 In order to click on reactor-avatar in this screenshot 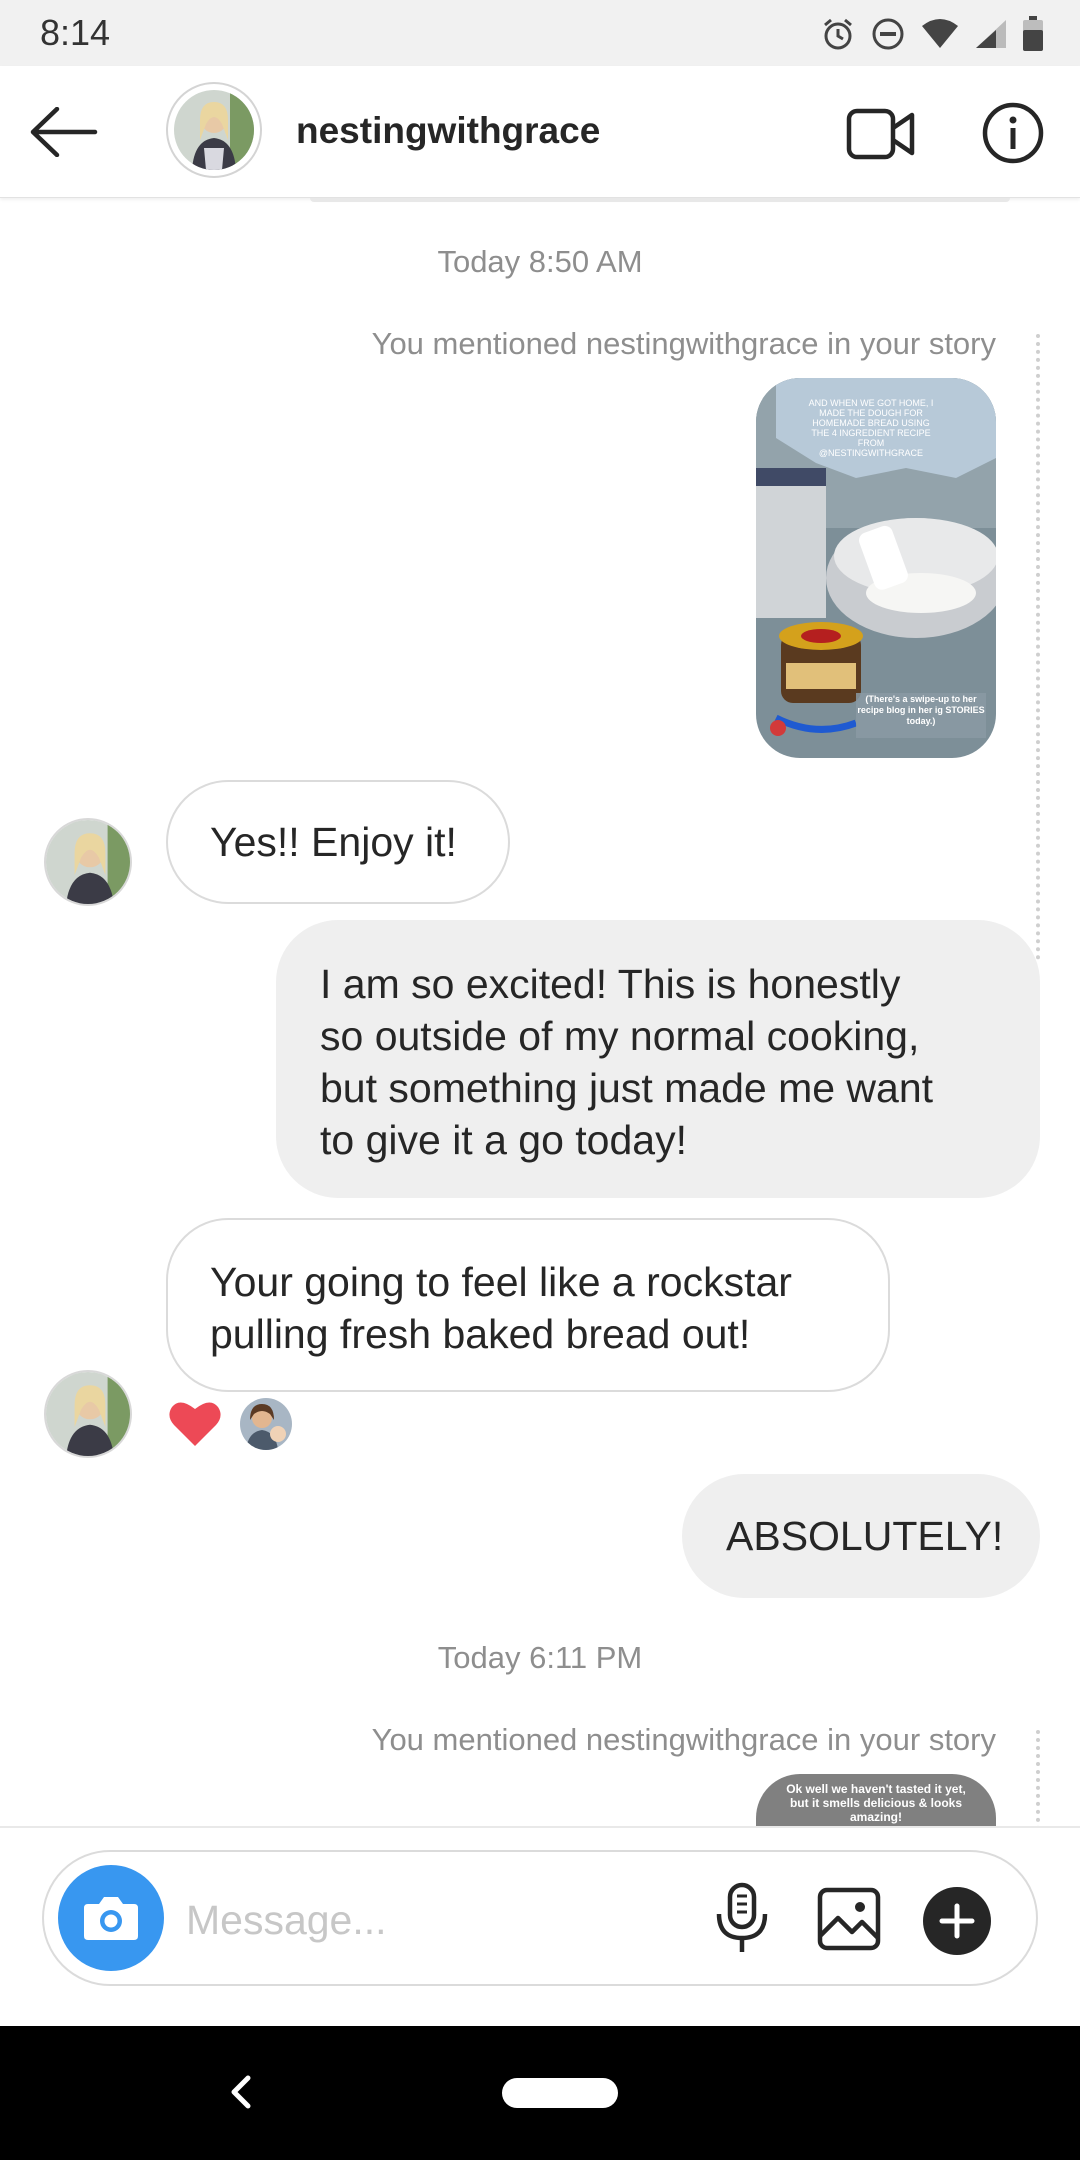, I will do `click(266, 1424)`.